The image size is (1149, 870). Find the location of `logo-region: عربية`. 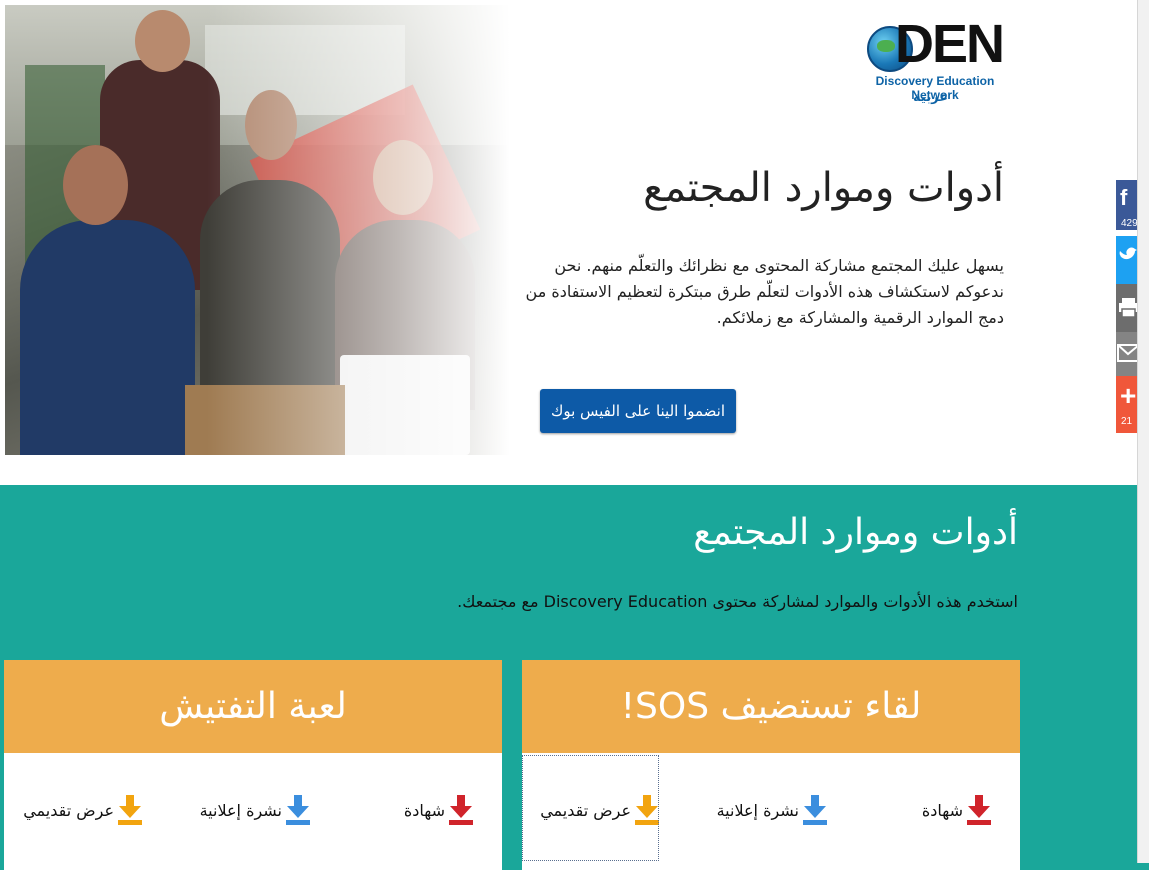

logo-region: عربية is located at coordinates (931, 97).